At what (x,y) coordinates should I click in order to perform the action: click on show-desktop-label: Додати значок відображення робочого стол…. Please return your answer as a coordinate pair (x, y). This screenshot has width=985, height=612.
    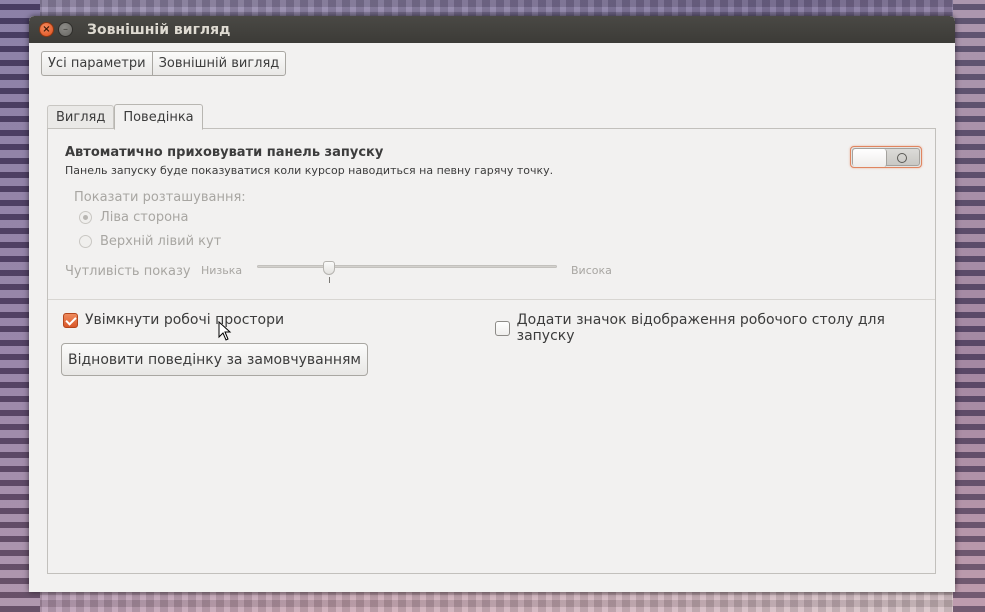
    Looking at the image, I should click on (700, 328).